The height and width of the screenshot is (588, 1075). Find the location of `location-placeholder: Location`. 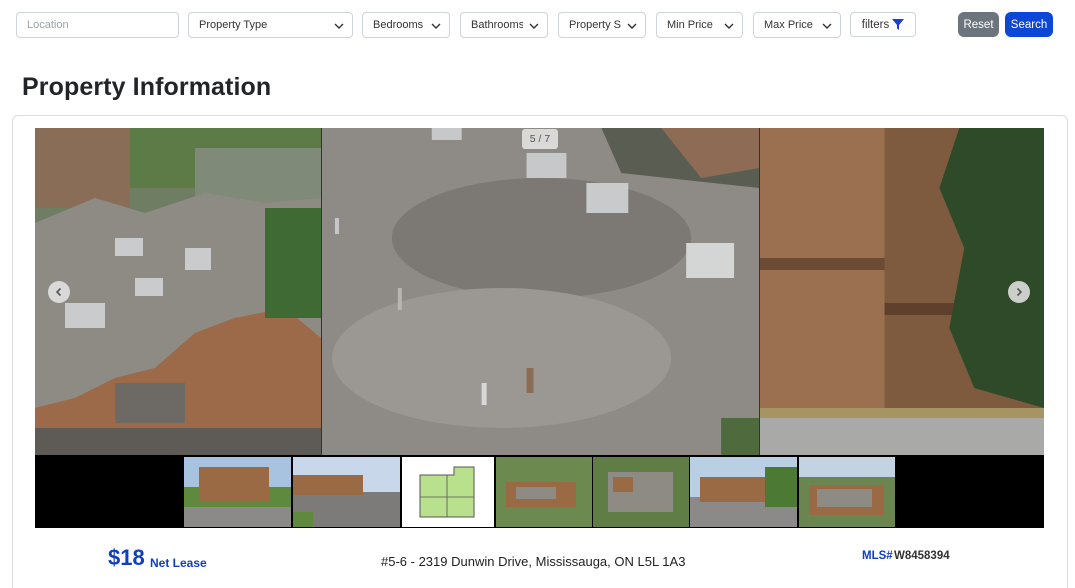

location-placeholder: Location is located at coordinates (48, 25).